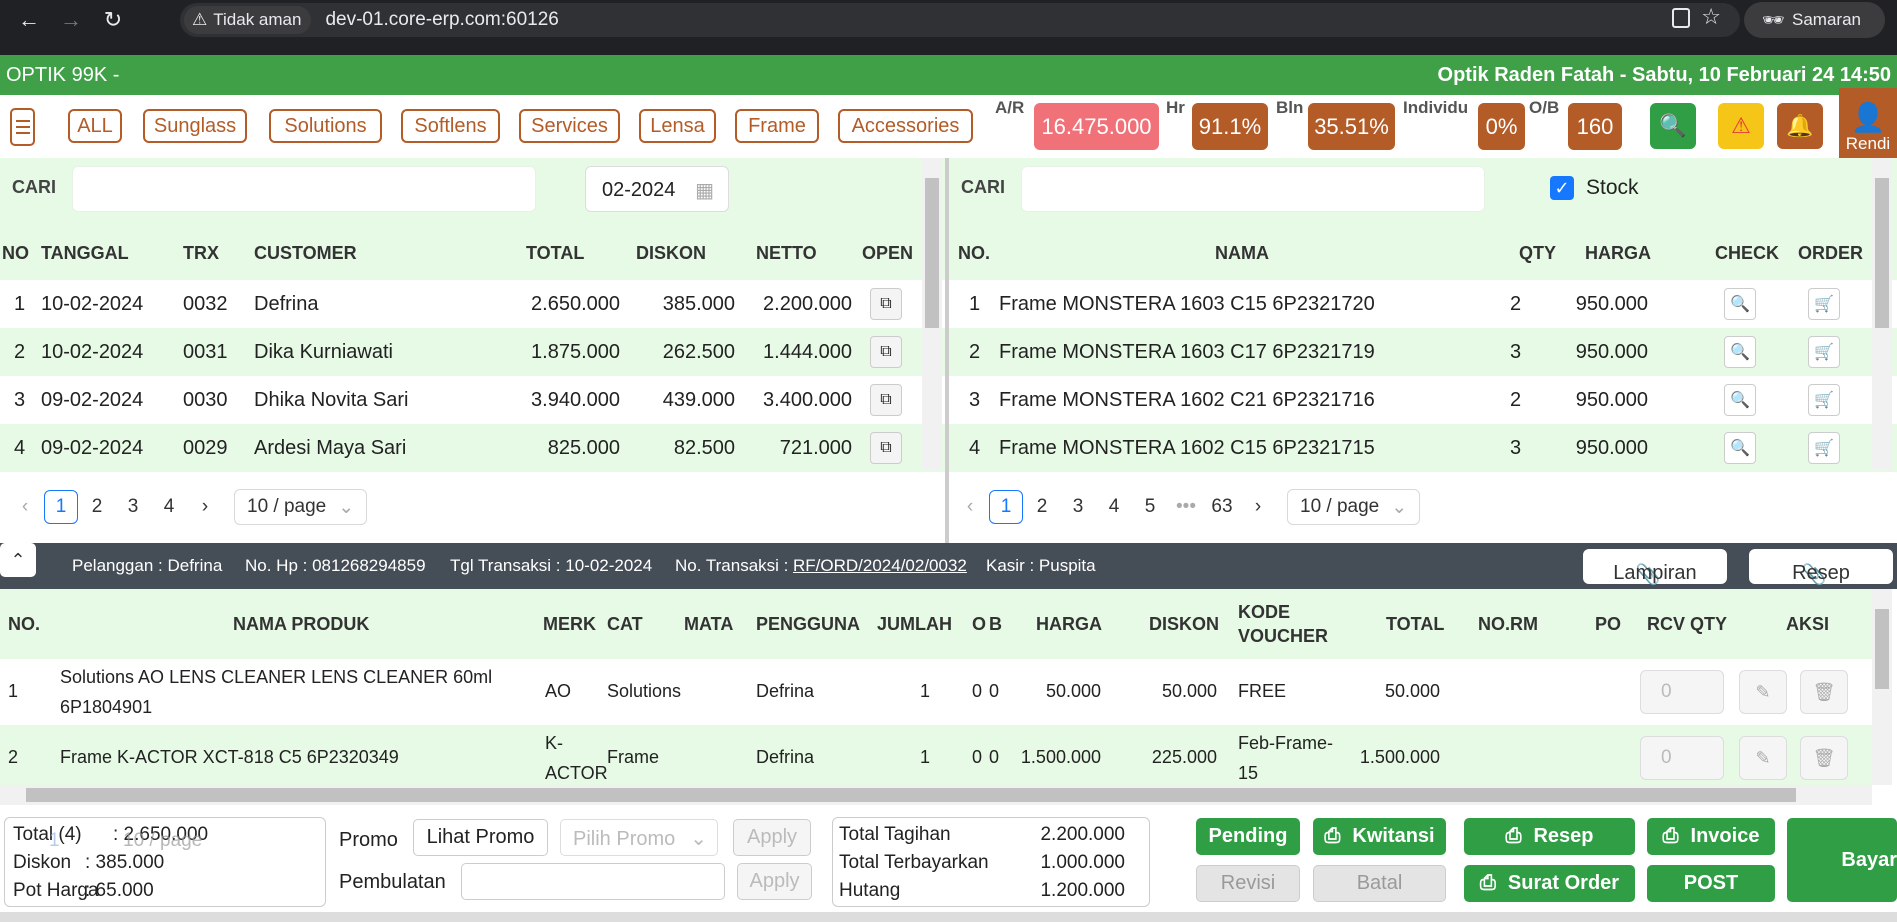 The height and width of the screenshot is (922, 1897). I want to click on month-picker: 02-2024 ▦, so click(657, 189).